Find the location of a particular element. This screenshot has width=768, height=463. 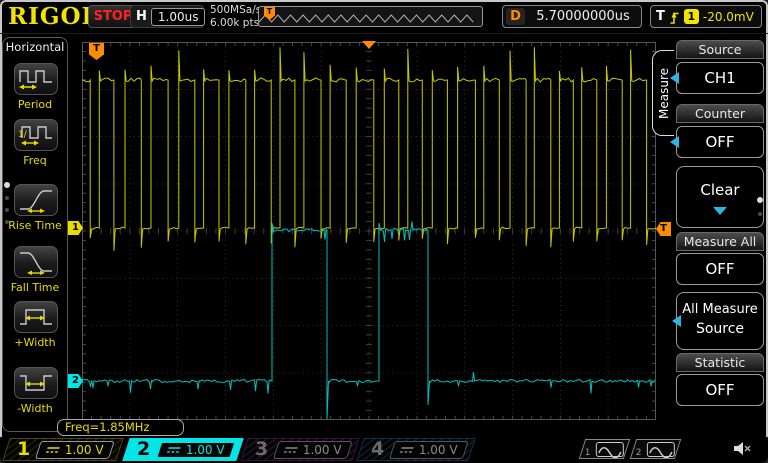

channel-number: 3 is located at coordinates (262, 449).